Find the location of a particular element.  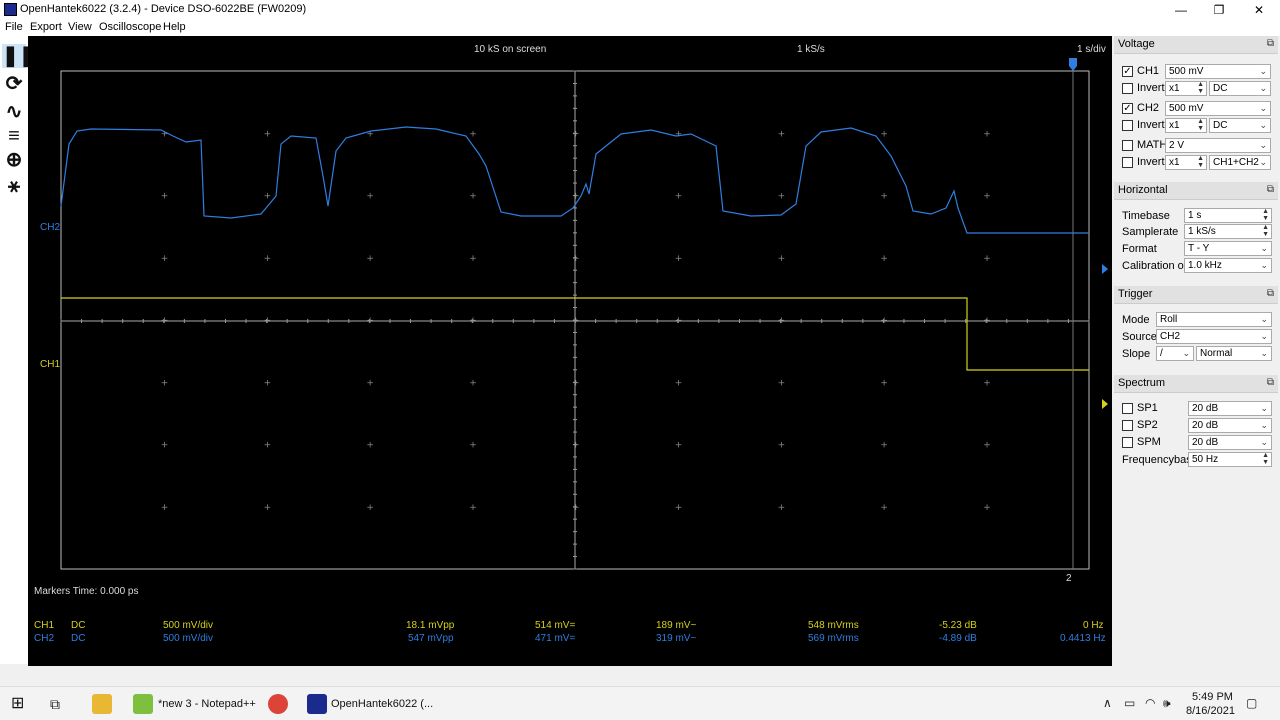

sp1-select: 20 dB ⌄ is located at coordinates (1230, 408).